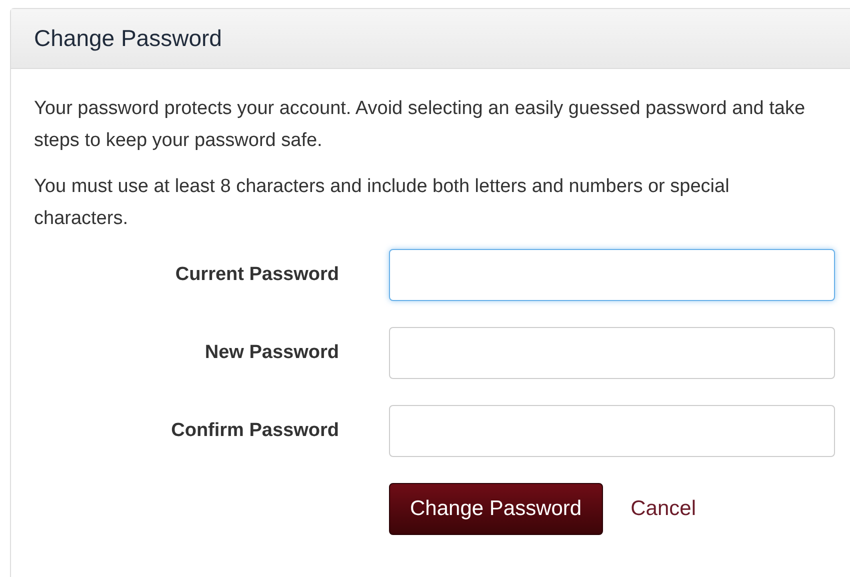 This screenshot has height=577, width=850. What do you see at coordinates (663, 509) in the screenshot?
I see `cancel-link: Cancel` at bounding box center [663, 509].